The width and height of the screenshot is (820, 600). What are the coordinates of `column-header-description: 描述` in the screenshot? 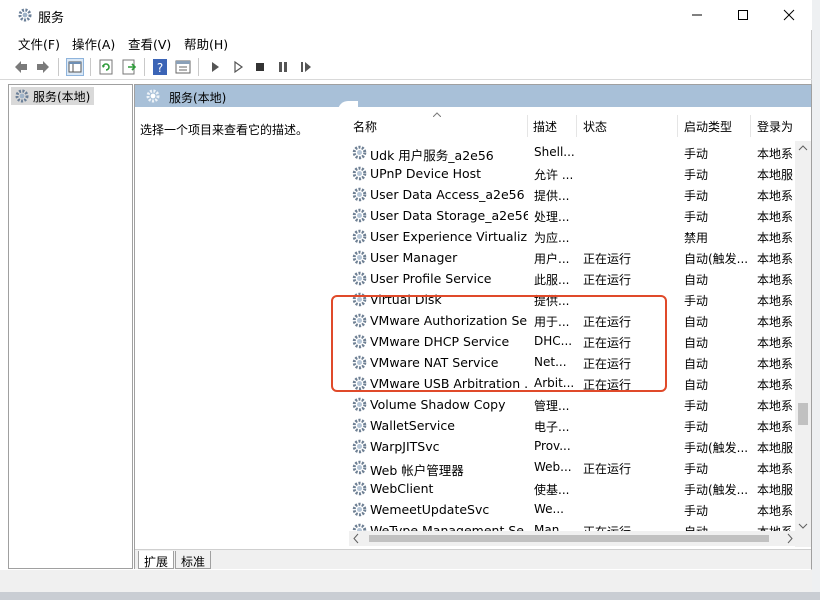 It's located at (552, 124).